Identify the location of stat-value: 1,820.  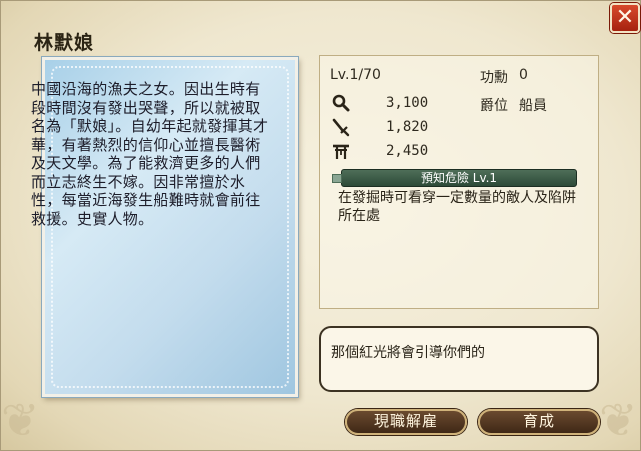
(407, 127).